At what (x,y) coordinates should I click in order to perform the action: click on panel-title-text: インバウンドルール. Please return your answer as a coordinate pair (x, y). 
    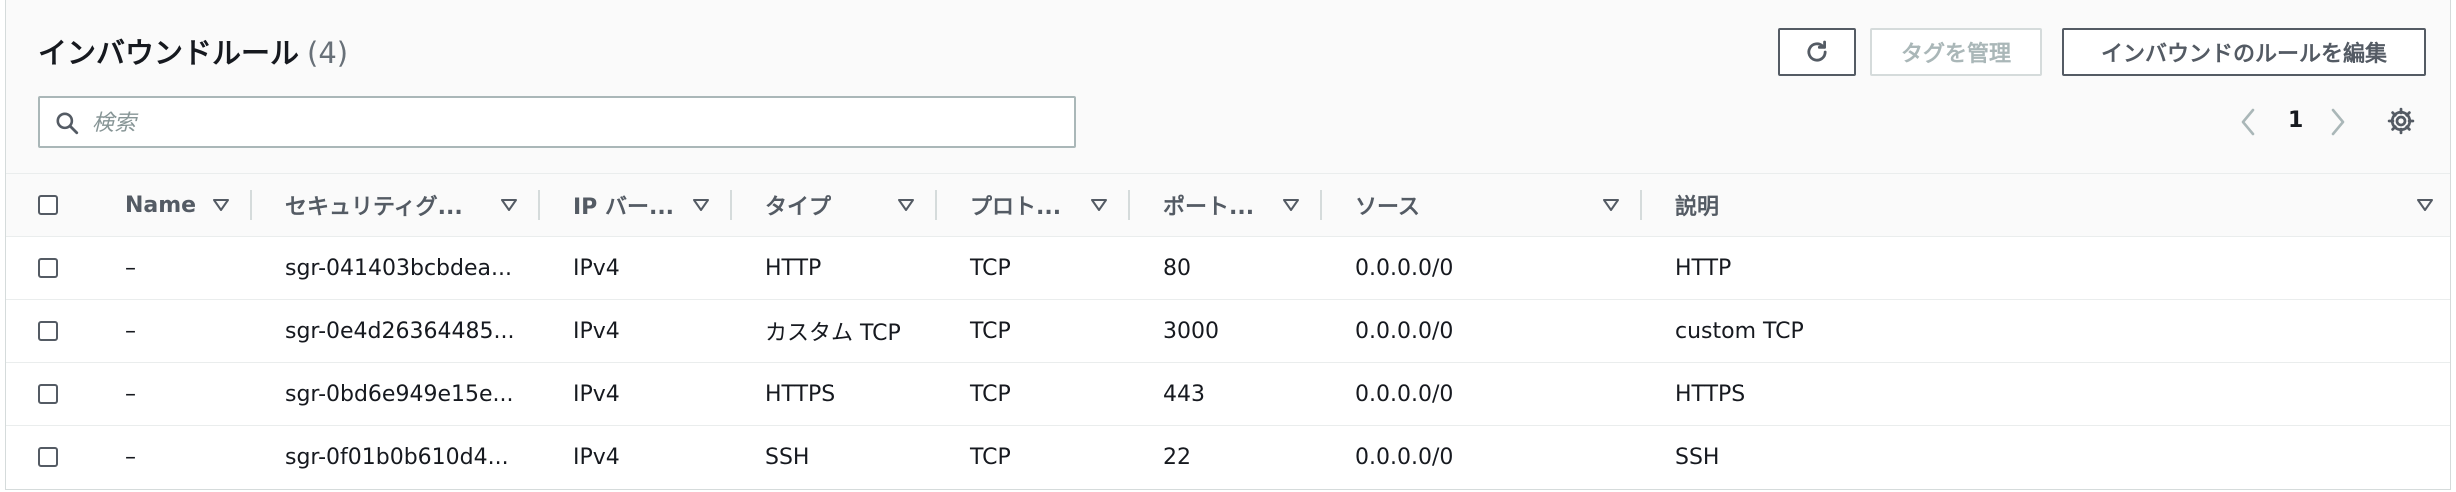
    Looking at the image, I should click on (169, 53).